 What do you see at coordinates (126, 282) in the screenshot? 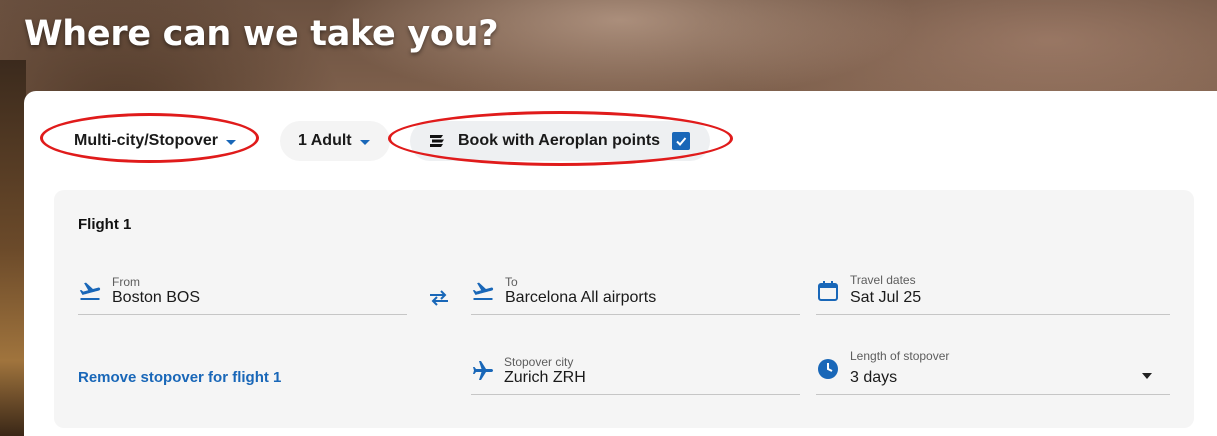
I see `from-label: From` at bounding box center [126, 282].